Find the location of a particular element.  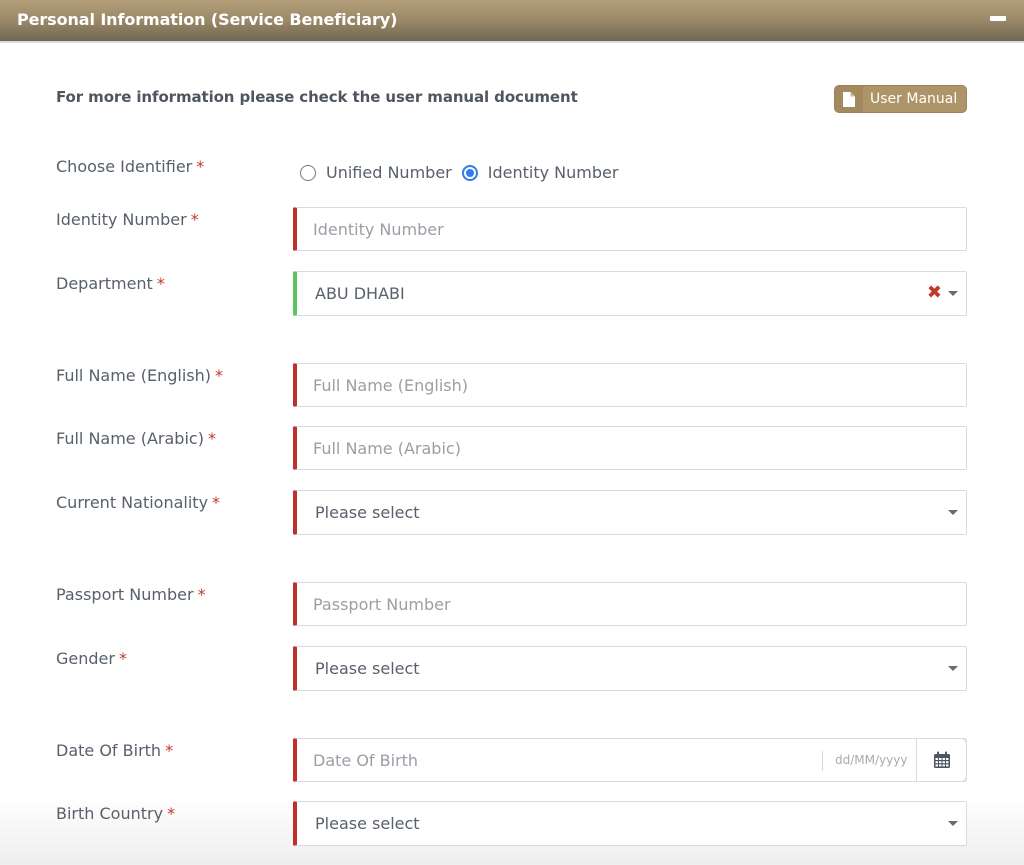

identity-number-input is located at coordinates (631, 229).